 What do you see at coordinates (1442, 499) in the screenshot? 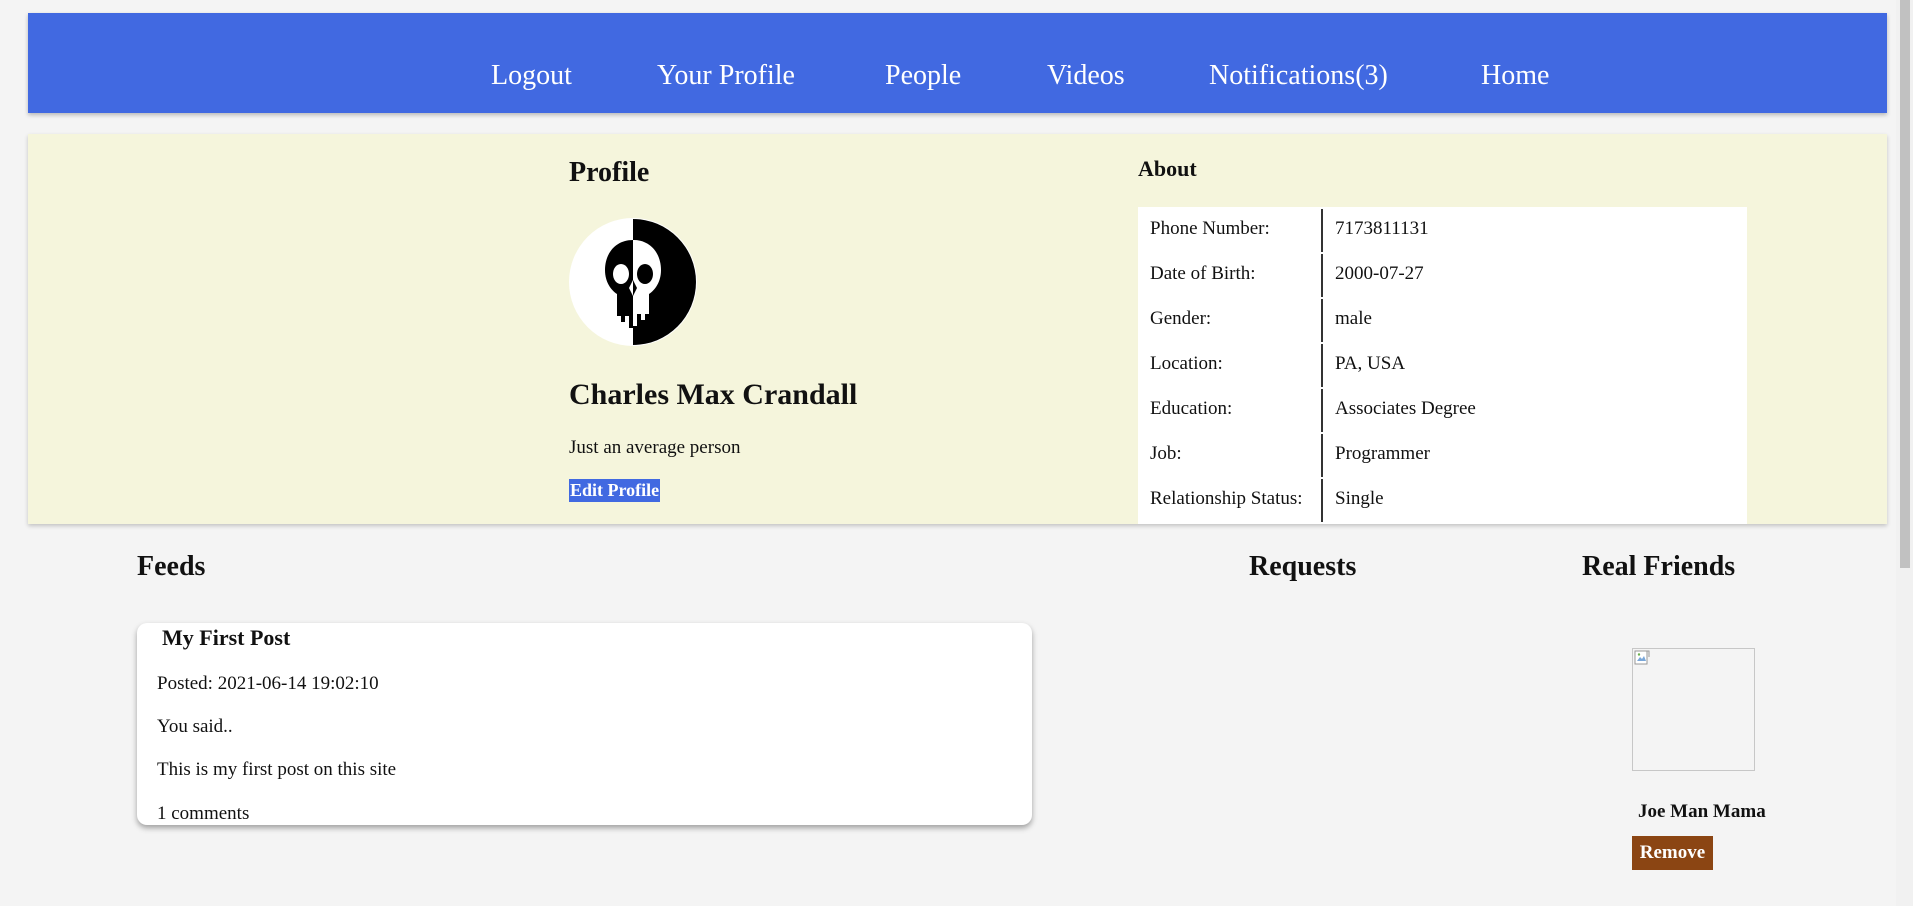
I see `about-row-relationship: Relationship Status: Single` at bounding box center [1442, 499].